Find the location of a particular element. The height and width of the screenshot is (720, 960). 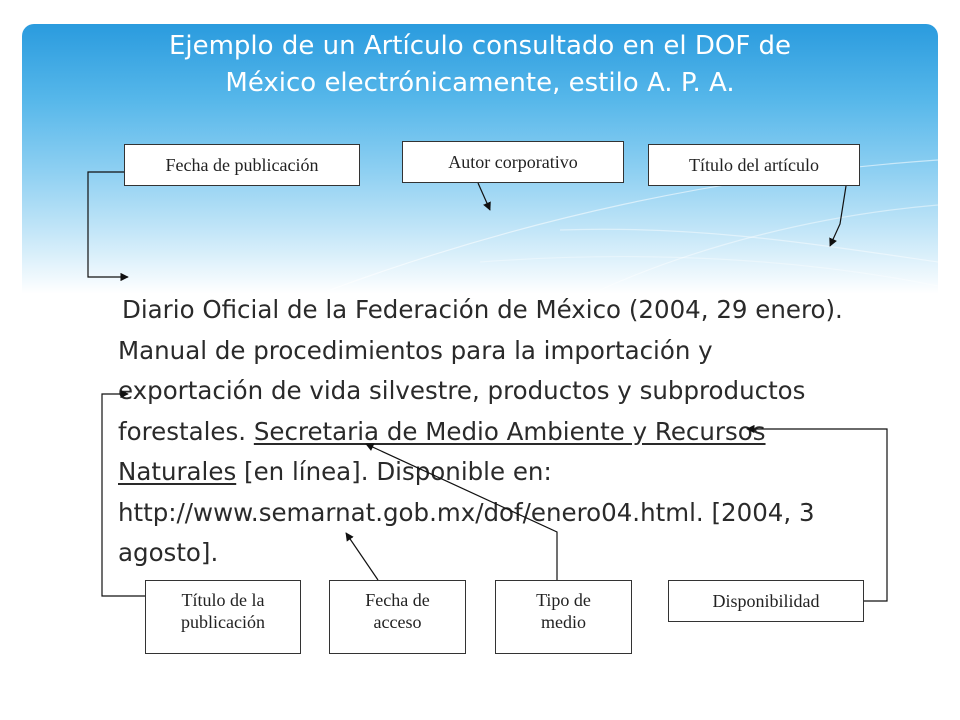

arrow-tipo-medio is located at coordinates (461, 511).